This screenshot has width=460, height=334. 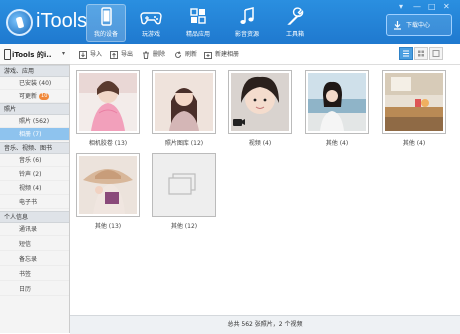 I want to click on grid-view-icon, so click(x=421, y=53).